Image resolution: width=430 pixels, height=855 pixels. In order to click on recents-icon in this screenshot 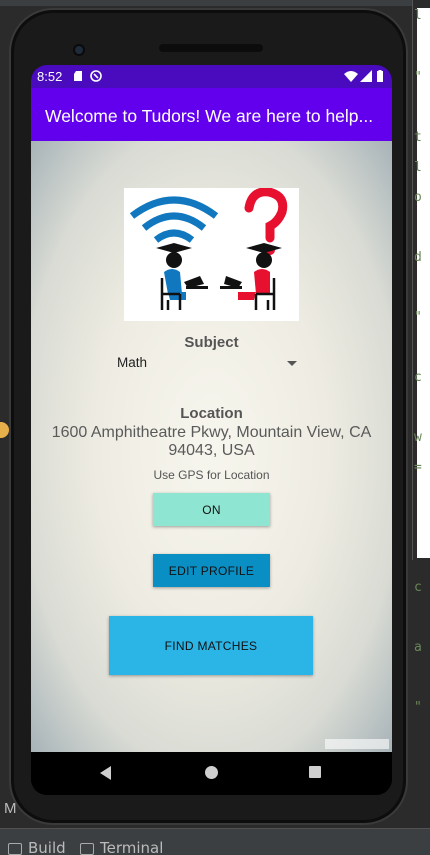, I will do `click(315, 772)`.